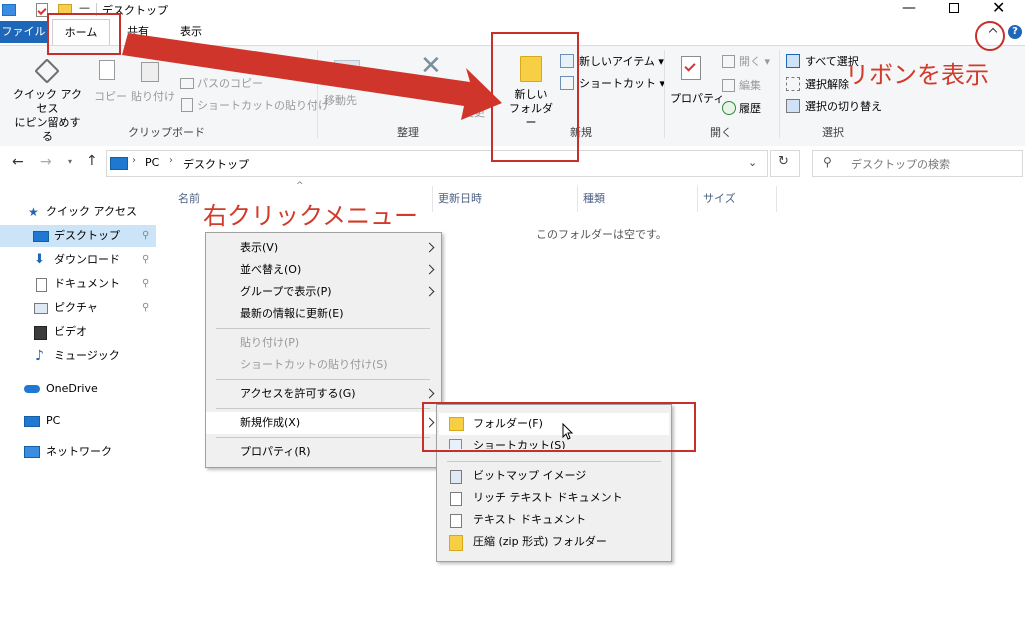 This screenshot has width=1025, height=622. I want to click on pin-quick-access-button: クイック アクセス にピン留めする, so click(47, 100).